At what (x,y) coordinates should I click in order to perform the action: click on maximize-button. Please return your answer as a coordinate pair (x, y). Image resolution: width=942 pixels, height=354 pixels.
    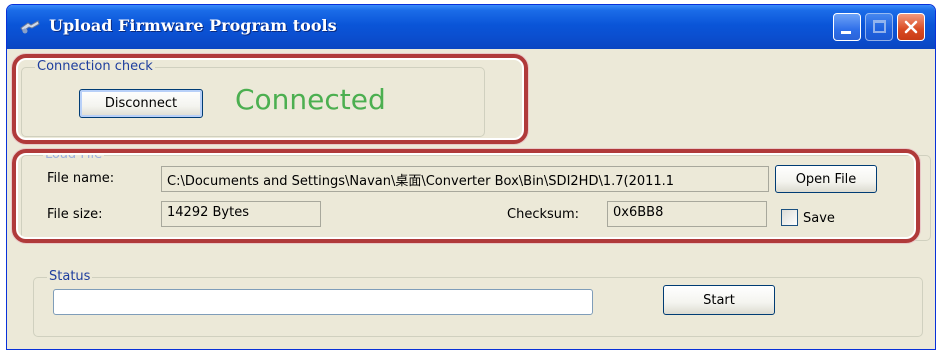
    Looking at the image, I should click on (879, 27).